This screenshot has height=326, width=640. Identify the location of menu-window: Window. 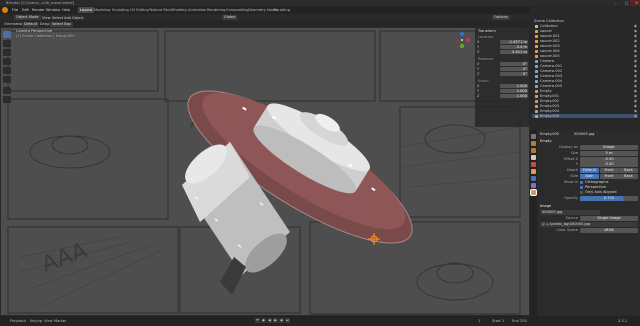
(53, 10).